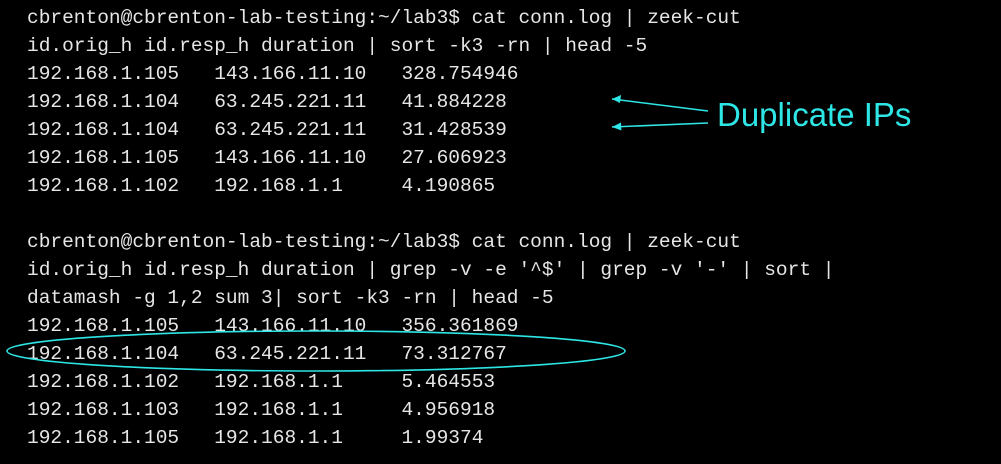 Image resolution: width=1001 pixels, height=464 pixels. I want to click on duration-value: 328.754946, so click(460, 74).